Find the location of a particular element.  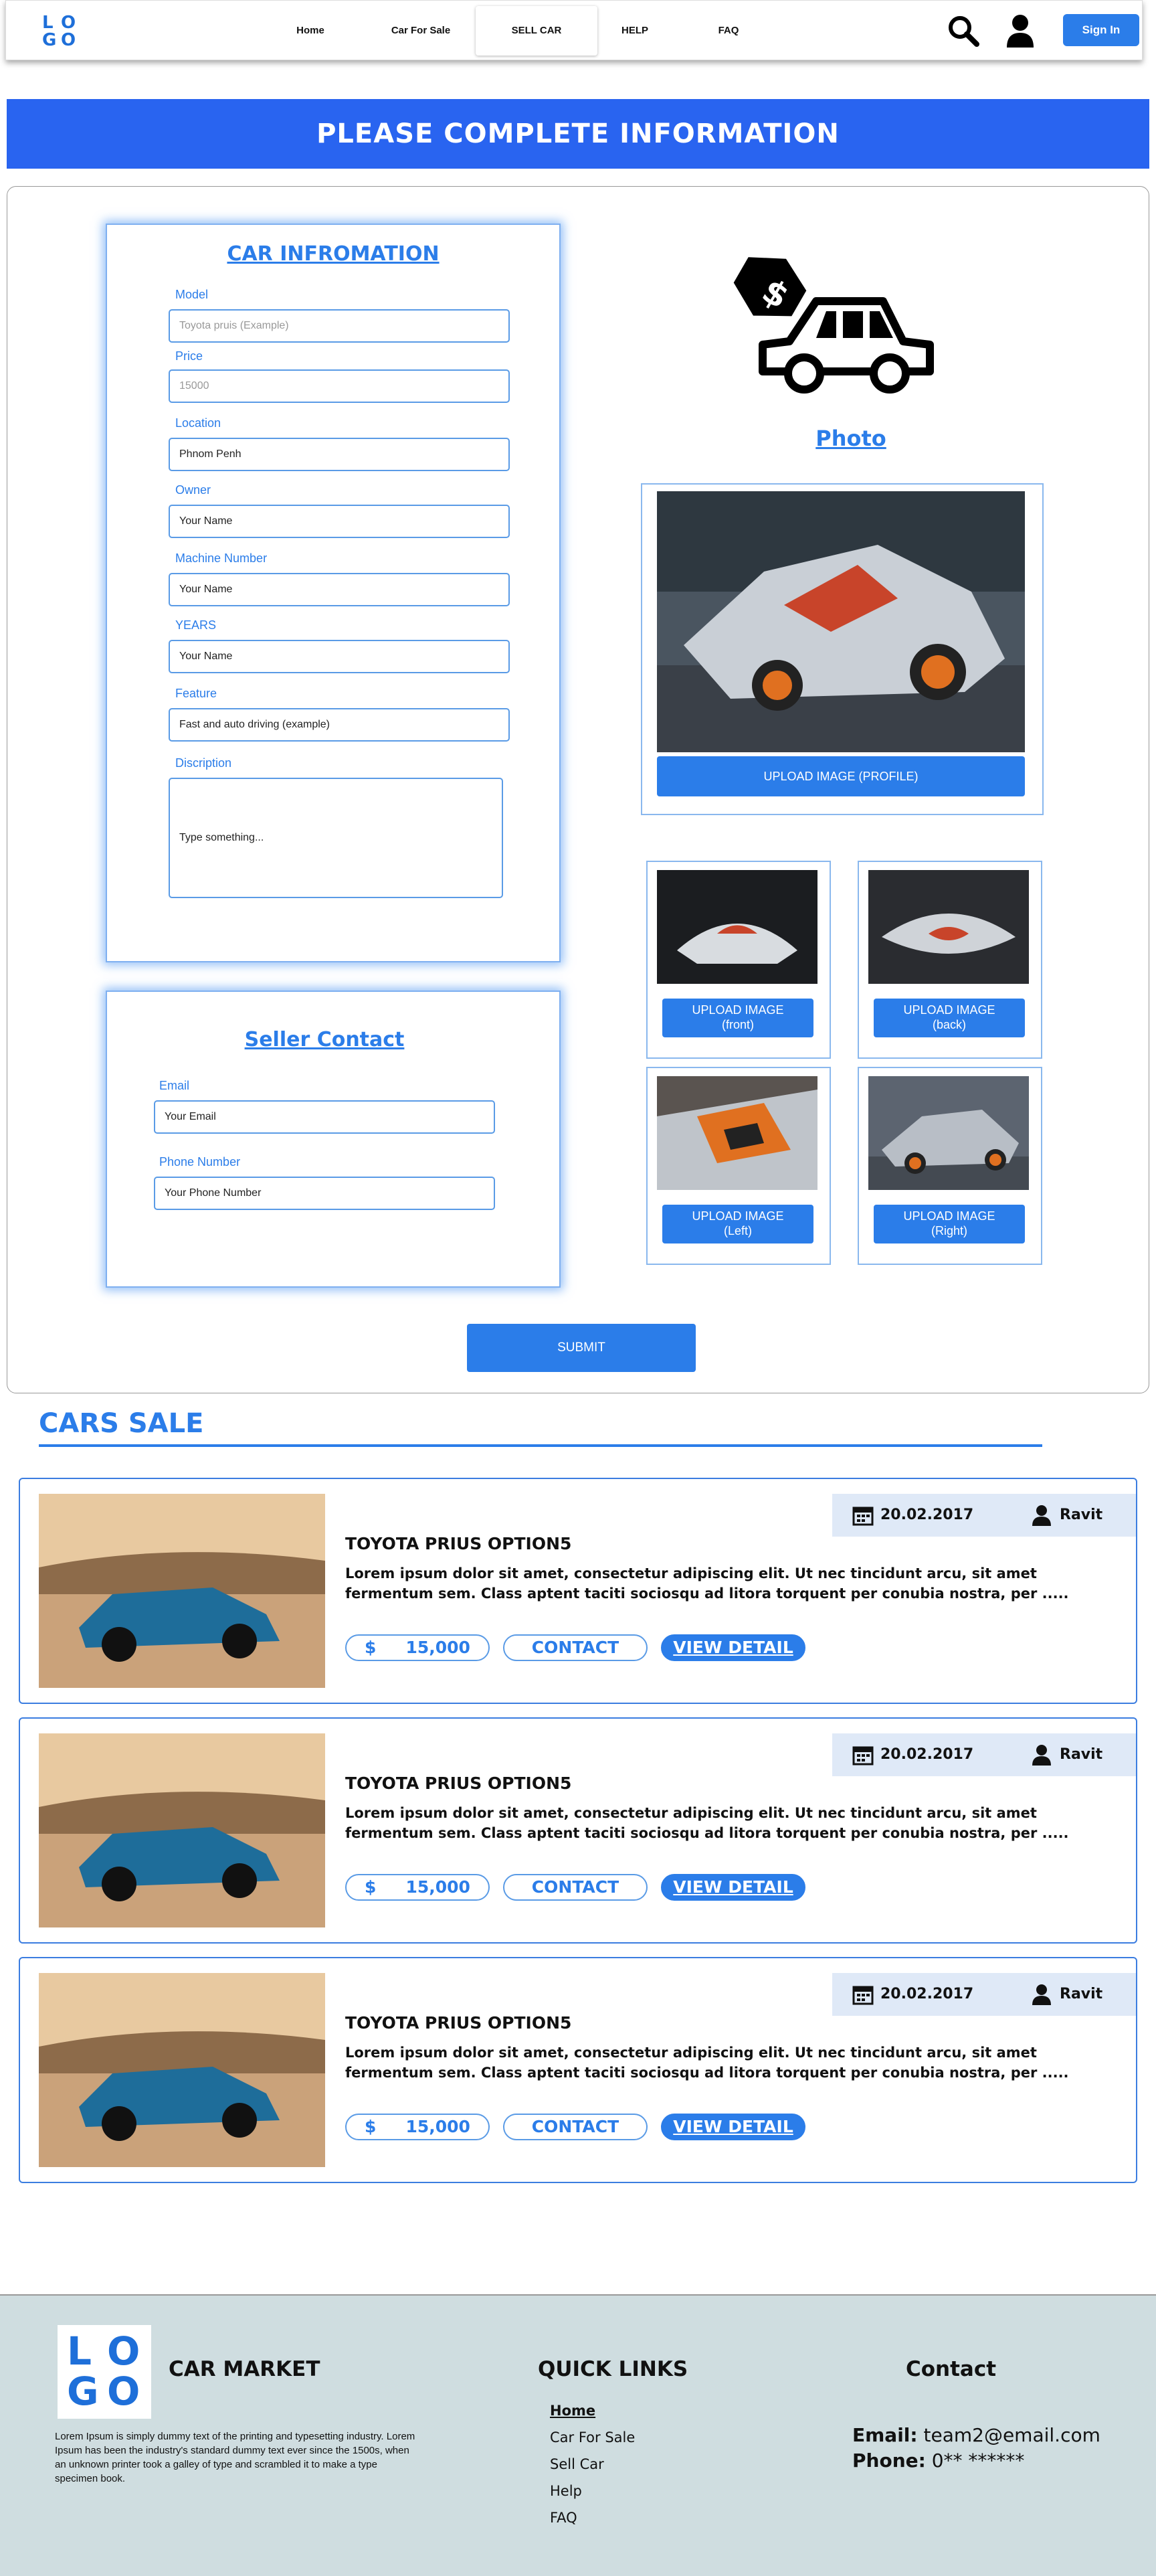

nav-sell-car: SELL CAR is located at coordinates (536, 31).